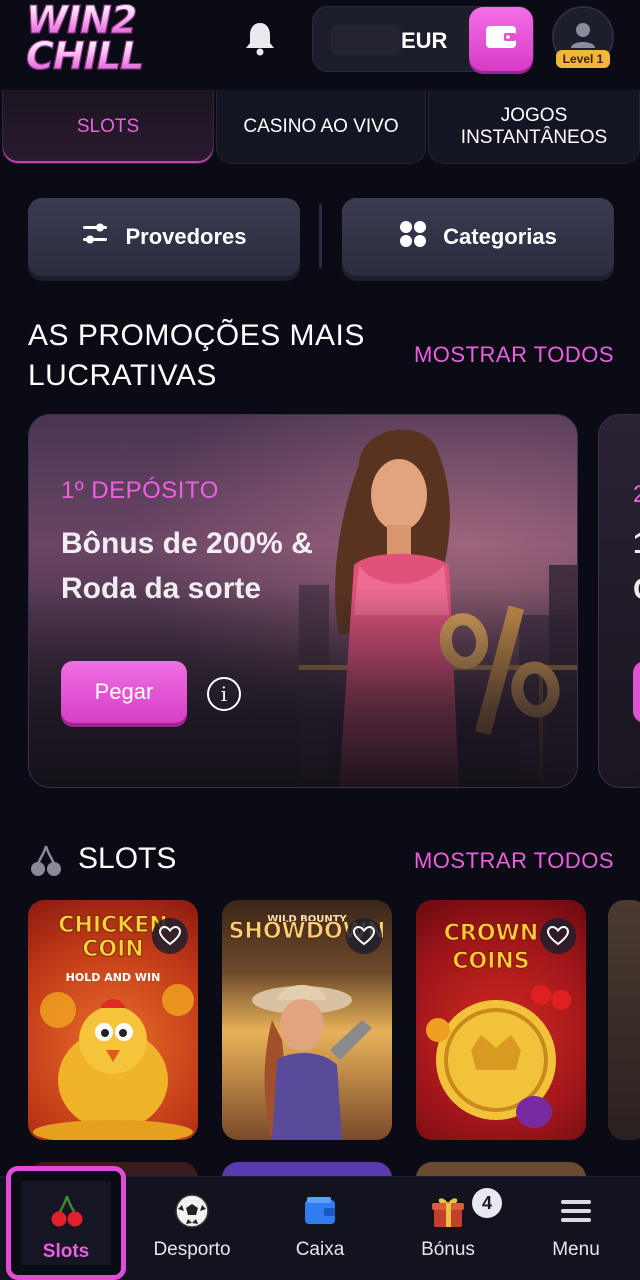 The image size is (640, 1280). I want to click on promotions-title: AS PROMOÇÕES MAIS LUCRATIVAS, so click(196, 355).